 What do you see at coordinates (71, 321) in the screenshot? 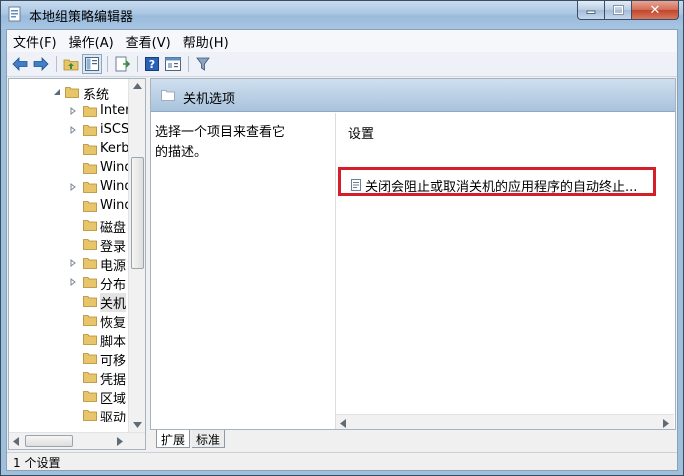
I see `tree-item: 恢复` at bounding box center [71, 321].